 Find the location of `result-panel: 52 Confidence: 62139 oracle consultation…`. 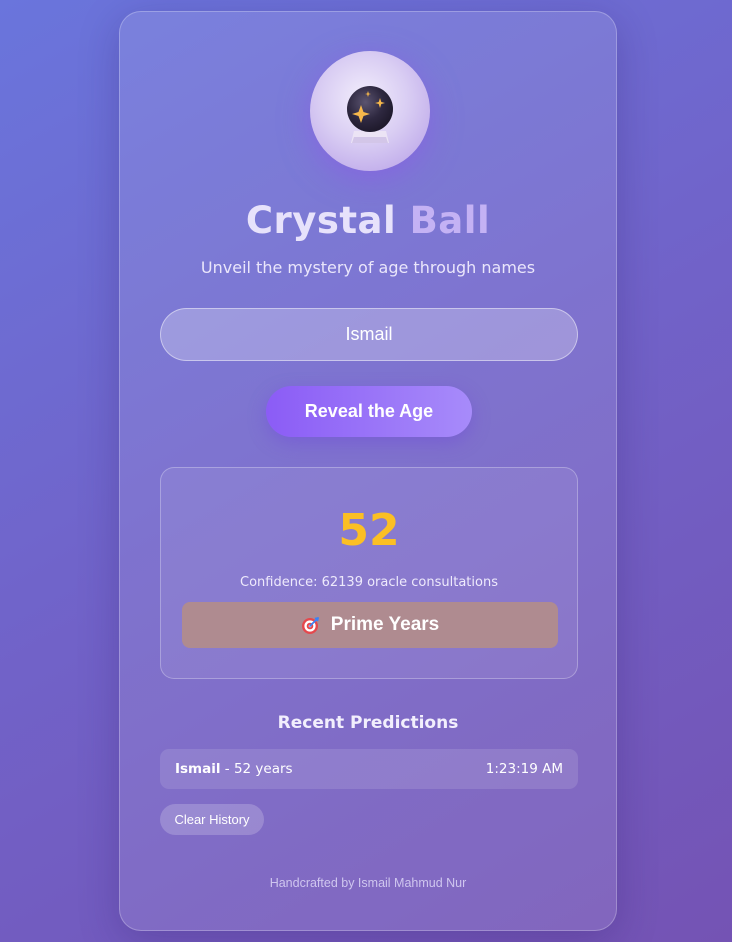

result-panel: 52 Confidence: 62139 oracle consultation… is located at coordinates (369, 573).